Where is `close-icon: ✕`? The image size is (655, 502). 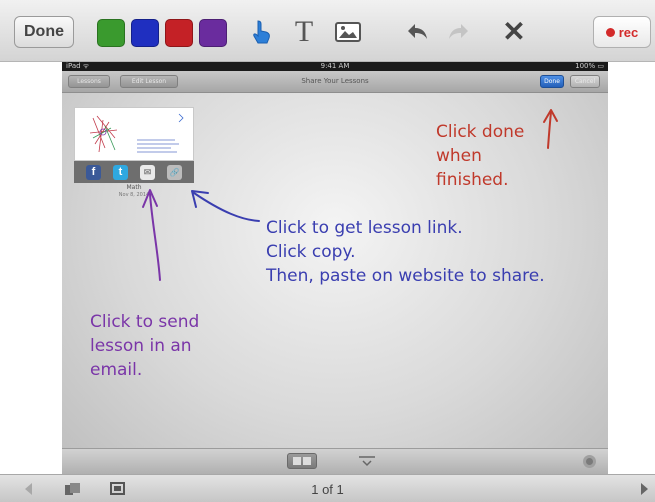 close-icon: ✕ is located at coordinates (514, 32).